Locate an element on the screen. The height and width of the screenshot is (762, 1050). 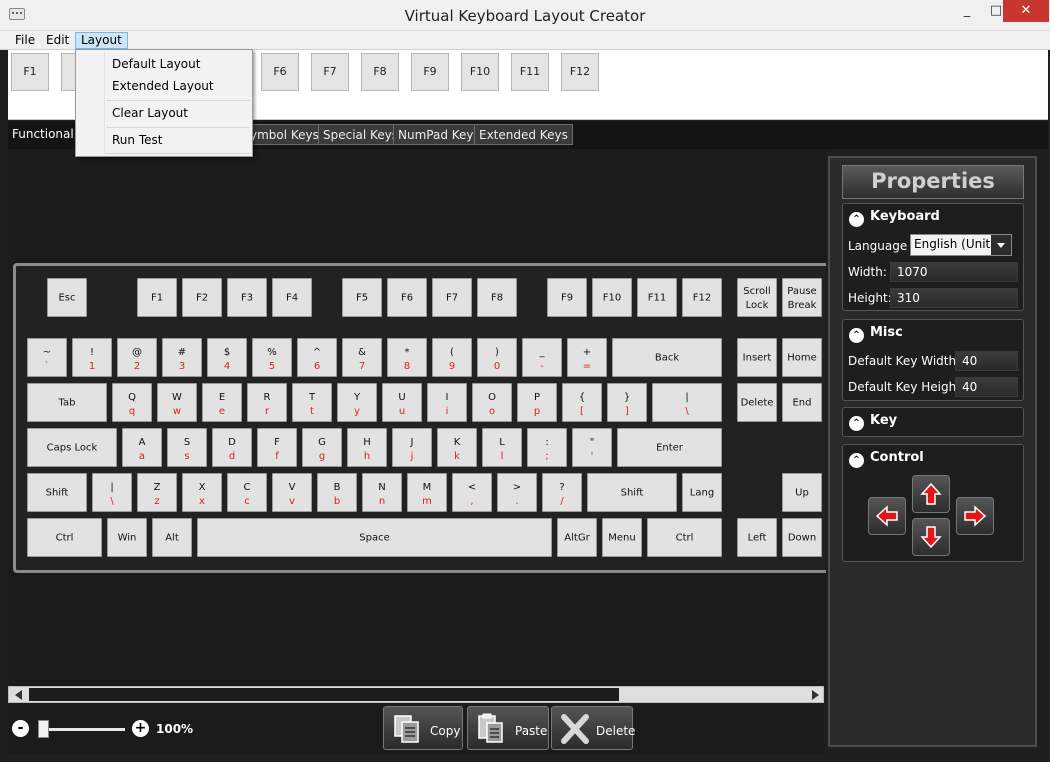
key-pause-break: Pause Break is located at coordinates (802, 297).